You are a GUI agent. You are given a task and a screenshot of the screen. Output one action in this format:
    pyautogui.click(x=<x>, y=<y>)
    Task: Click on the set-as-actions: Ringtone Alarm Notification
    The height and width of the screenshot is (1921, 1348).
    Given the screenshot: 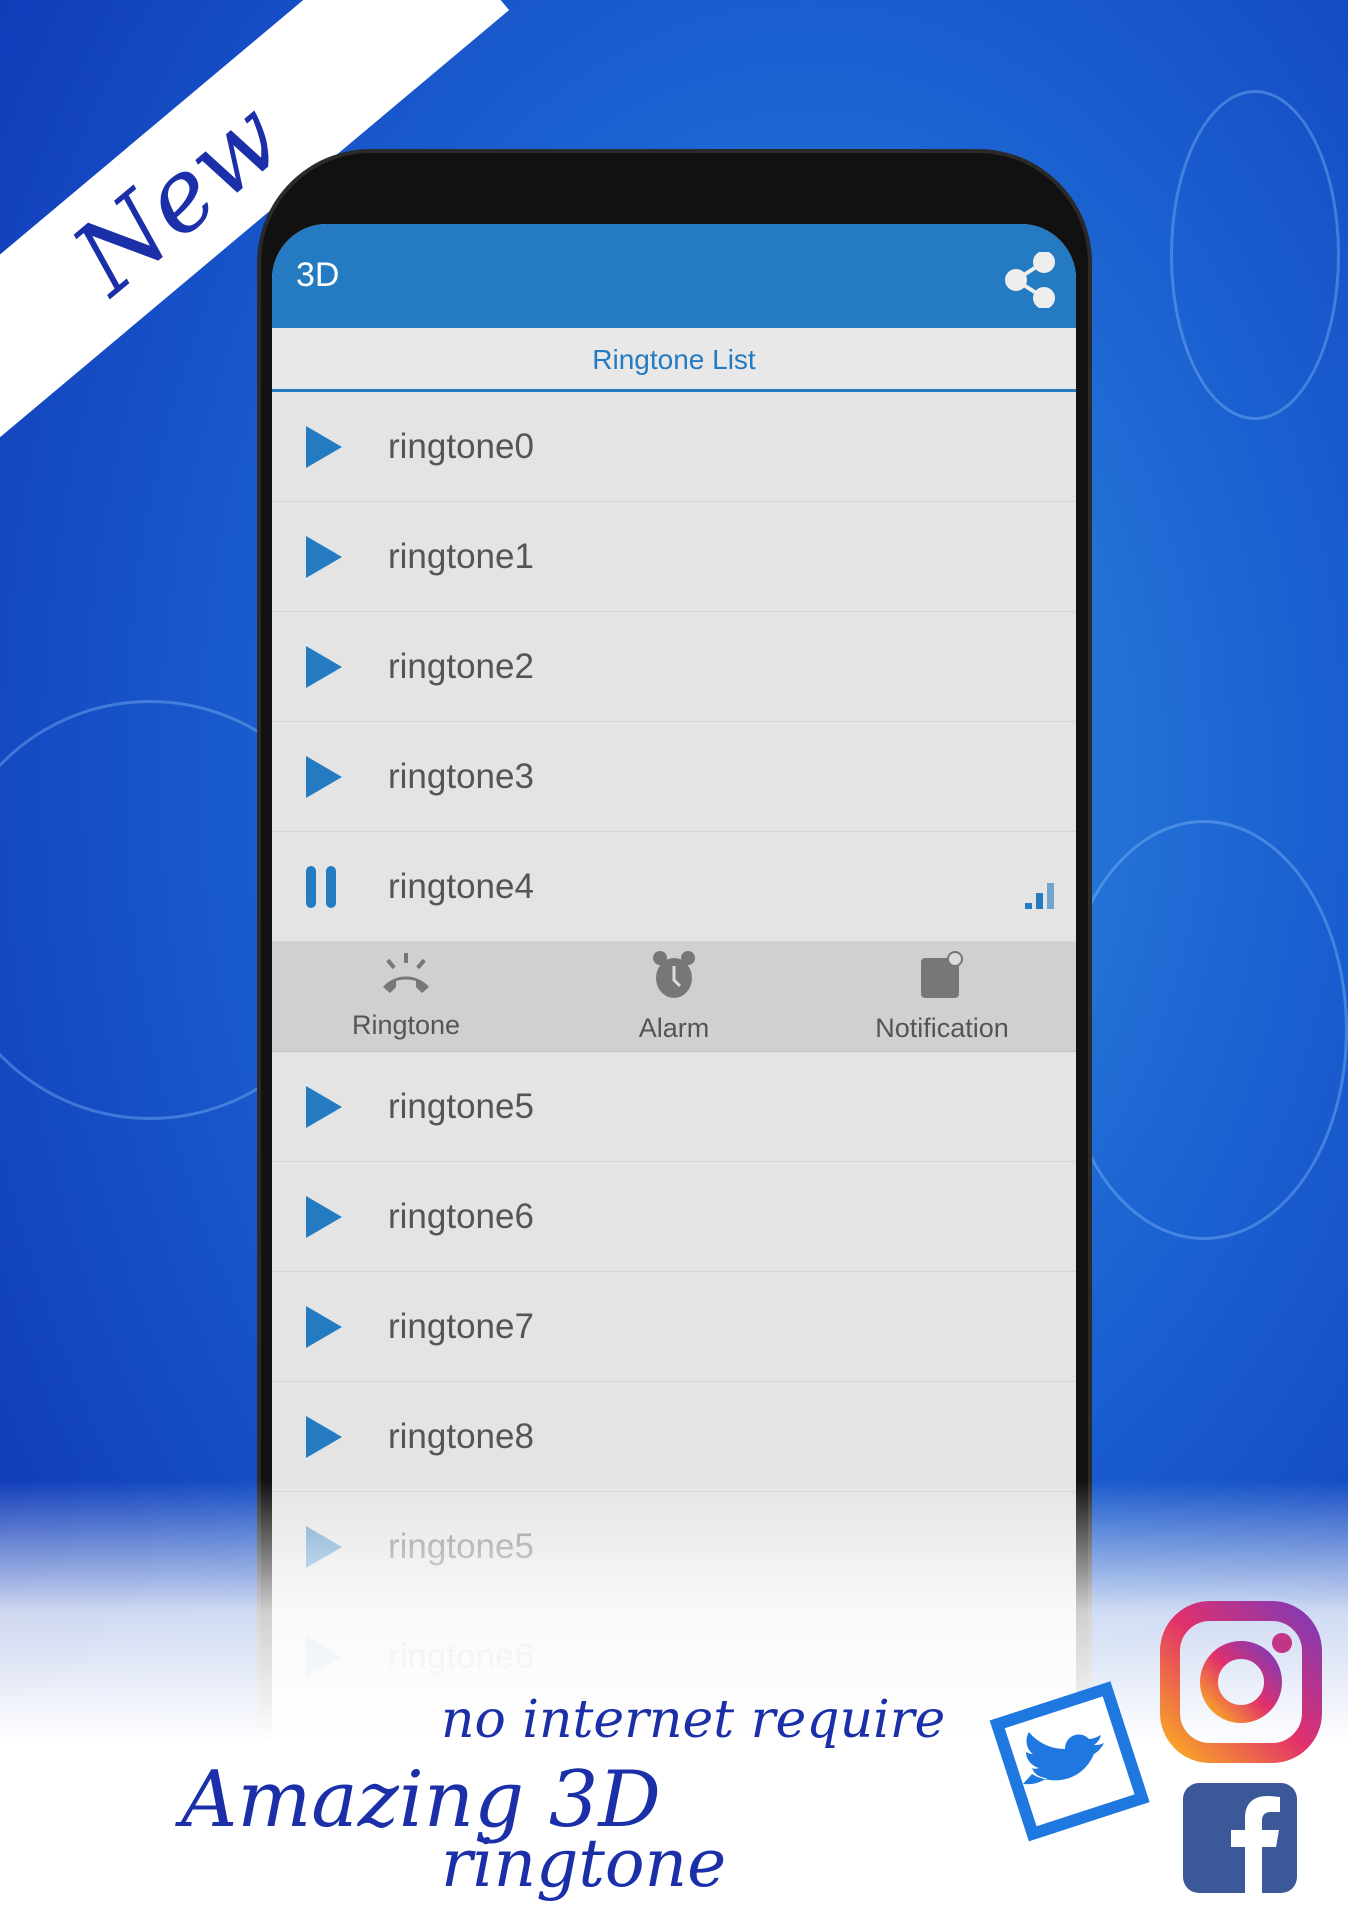 What is the action you would take?
    pyautogui.click(x=674, y=997)
    